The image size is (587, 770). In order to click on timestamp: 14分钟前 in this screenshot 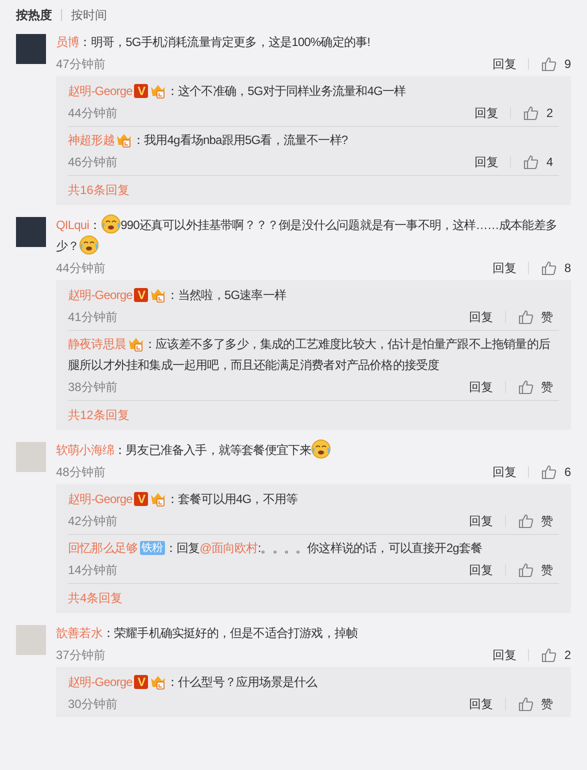, I will do `click(93, 570)`.